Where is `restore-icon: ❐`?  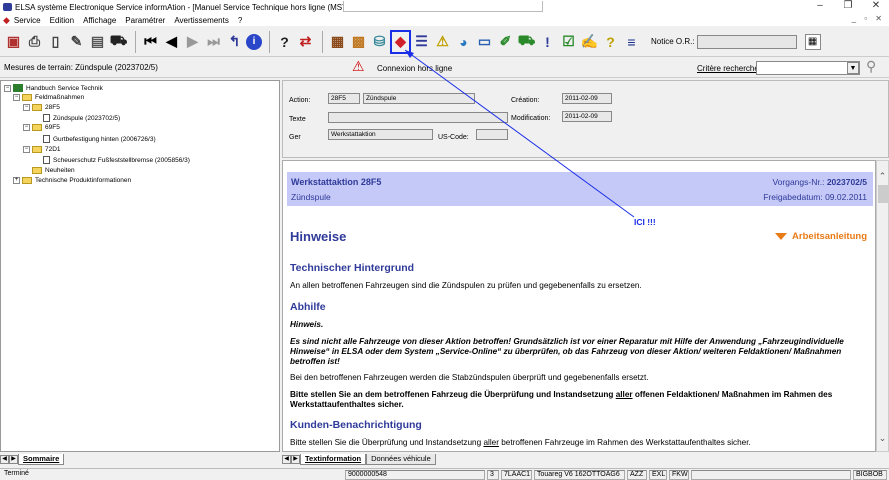 restore-icon: ❐ is located at coordinates (848, 5).